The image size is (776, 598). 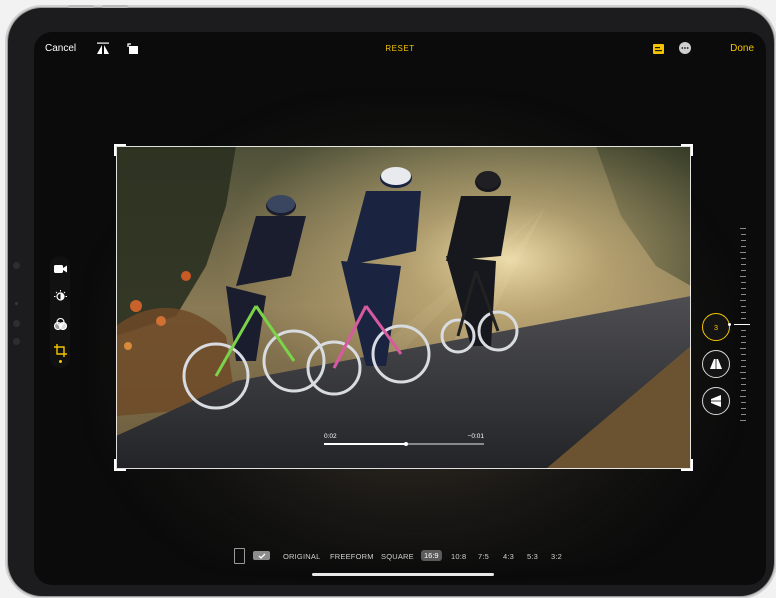 What do you see at coordinates (742, 324) in the screenshot?
I see `ruler-current-marker` at bounding box center [742, 324].